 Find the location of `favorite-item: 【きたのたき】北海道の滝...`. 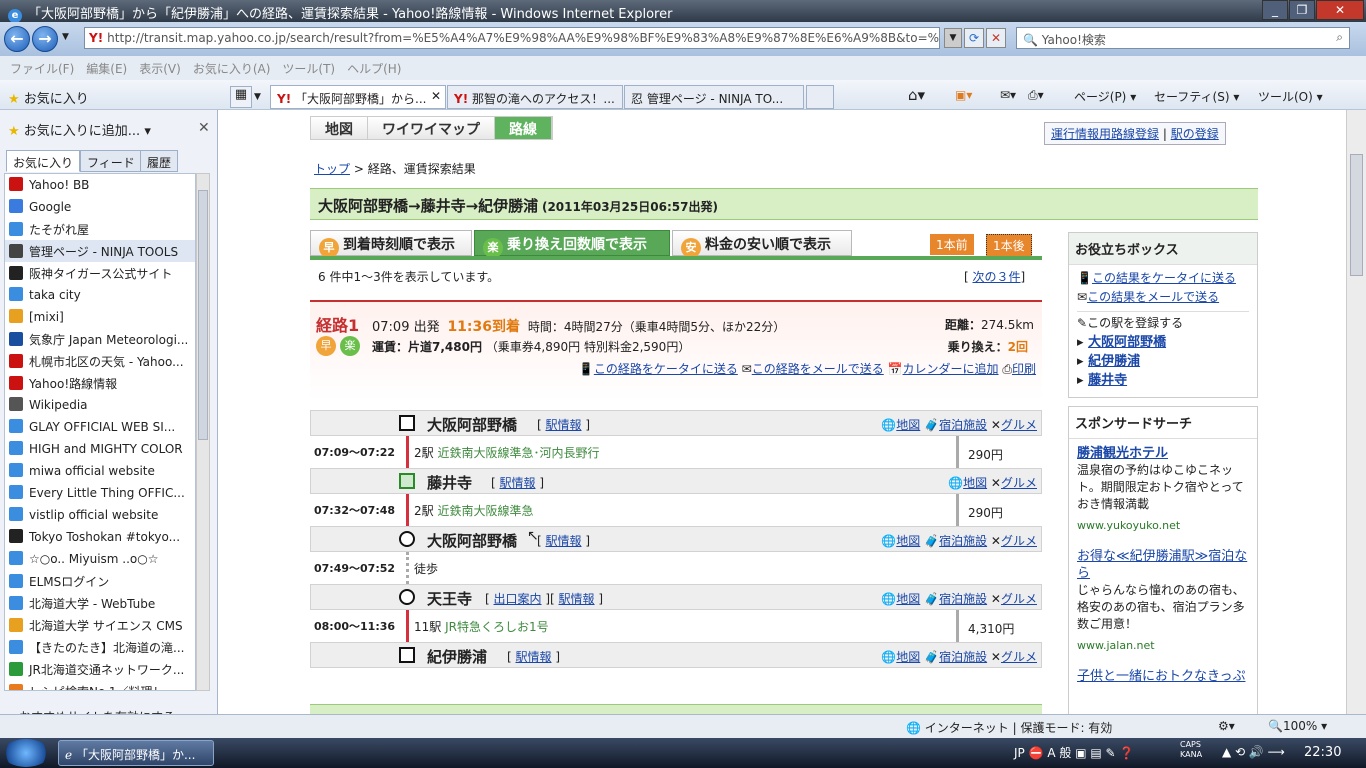

favorite-item: 【きたのたき】北海道の滝... is located at coordinates (100, 647).